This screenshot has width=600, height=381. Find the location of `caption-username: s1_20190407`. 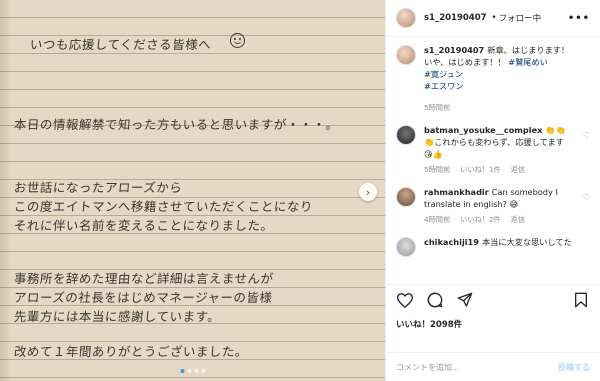

caption-username: s1_20190407 is located at coordinates (454, 50).